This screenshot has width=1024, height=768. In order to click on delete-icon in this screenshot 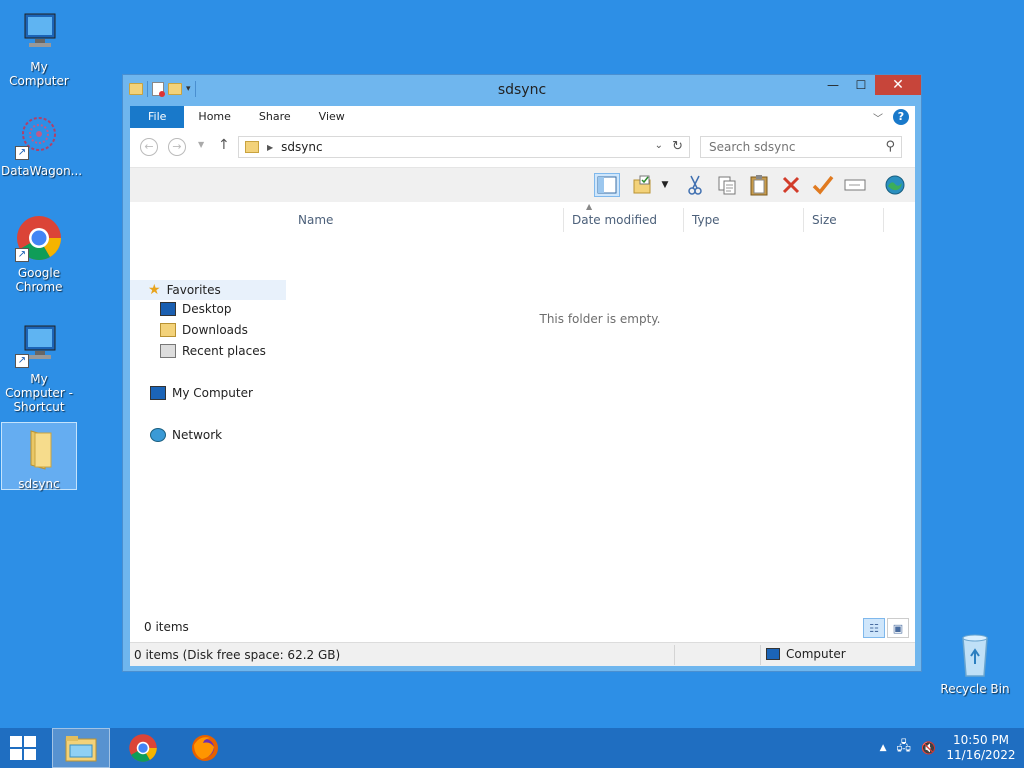, I will do `click(791, 185)`.